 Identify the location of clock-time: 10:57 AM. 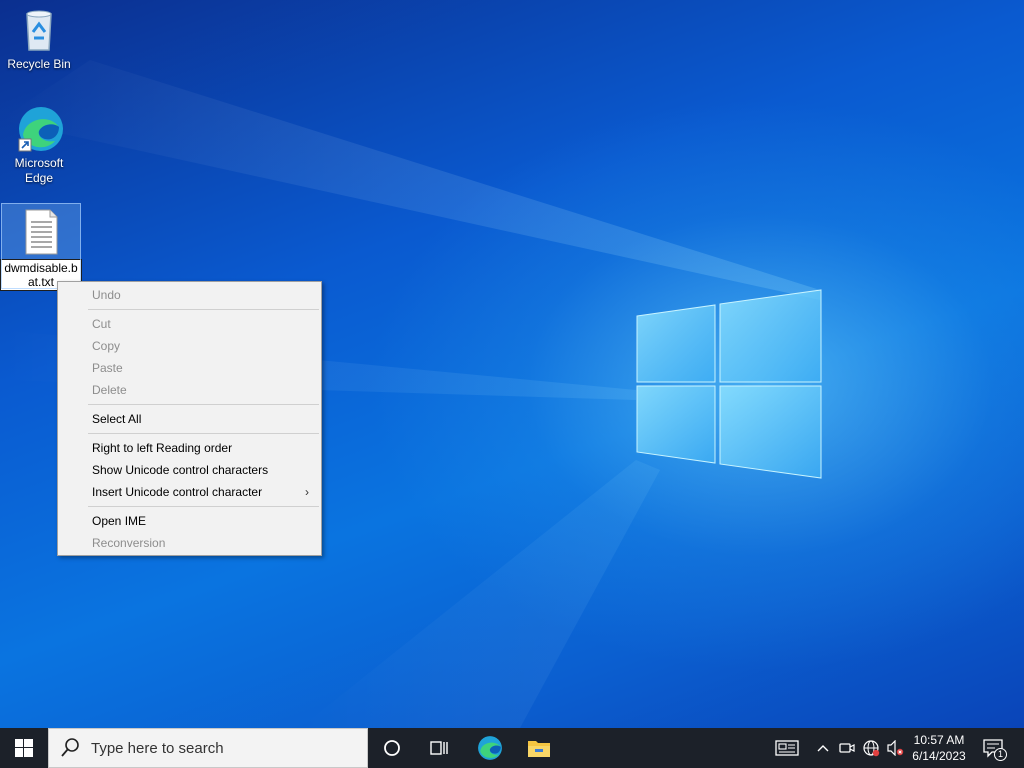
(939, 740).